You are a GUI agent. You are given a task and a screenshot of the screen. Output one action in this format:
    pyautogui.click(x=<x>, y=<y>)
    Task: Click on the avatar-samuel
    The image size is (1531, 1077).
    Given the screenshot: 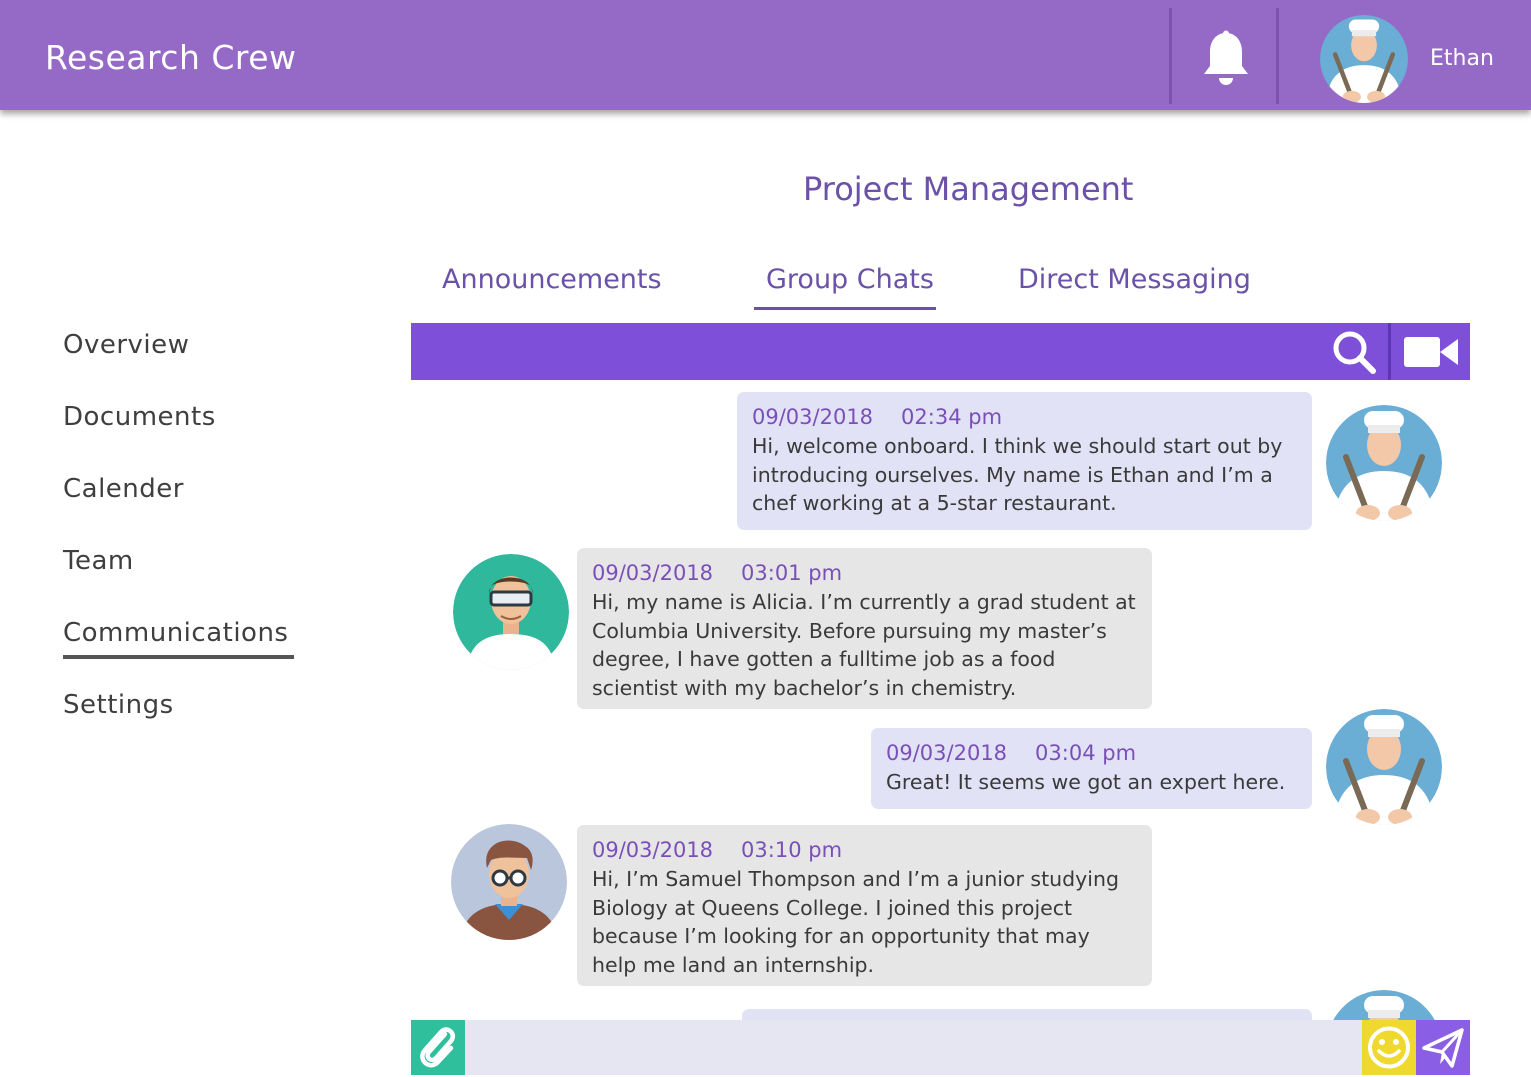 What is the action you would take?
    pyautogui.click(x=509, y=882)
    